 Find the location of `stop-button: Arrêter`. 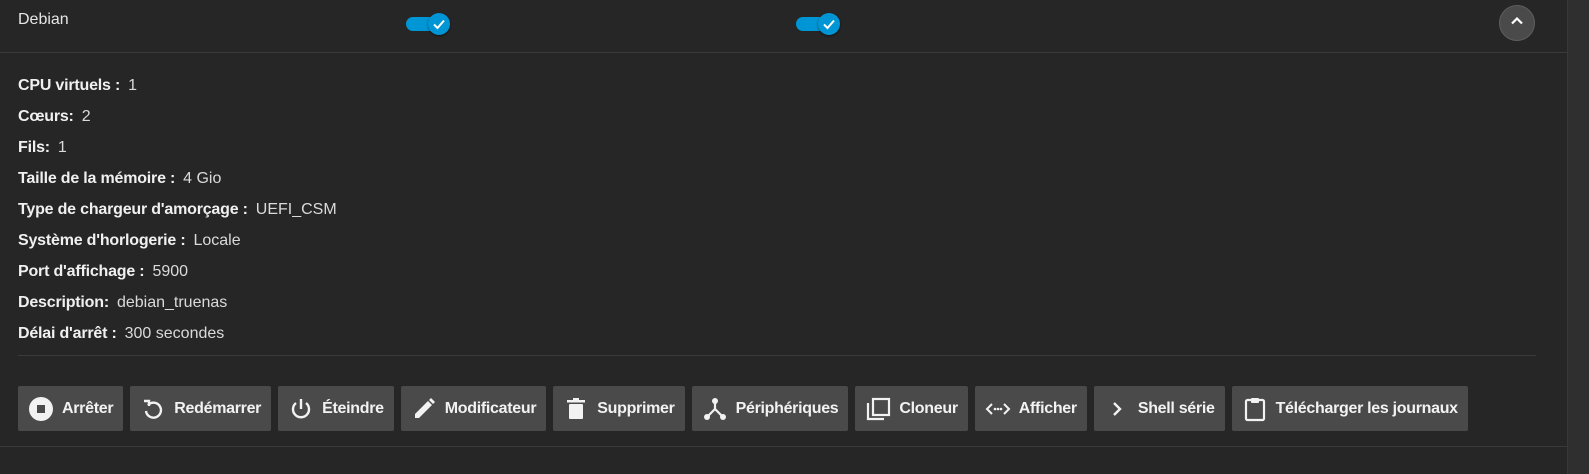

stop-button: Arrêter is located at coordinates (71, 408).